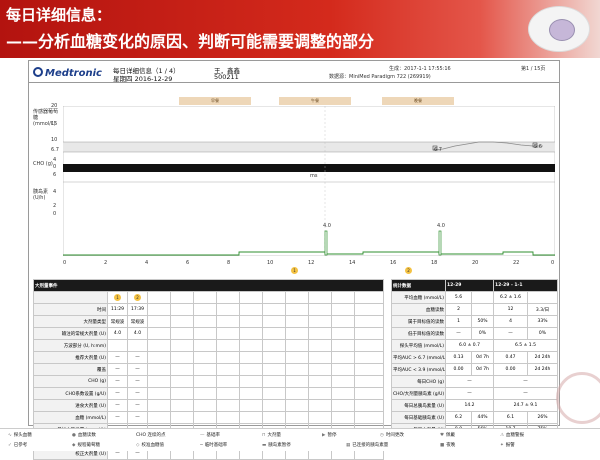 The height and width of the screenshot is (460, 600). What do you see at coordinates (215, 101) in the screenshot?
I see `meal-breakfast: 早餐` at bounding box center [215, 101].